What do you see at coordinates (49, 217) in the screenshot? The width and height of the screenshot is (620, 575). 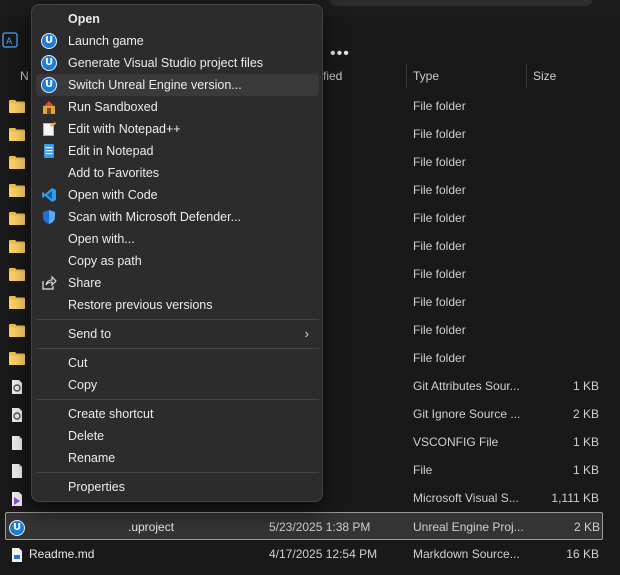 I see `defender-shield-icon` at bounding box center [49, 217].